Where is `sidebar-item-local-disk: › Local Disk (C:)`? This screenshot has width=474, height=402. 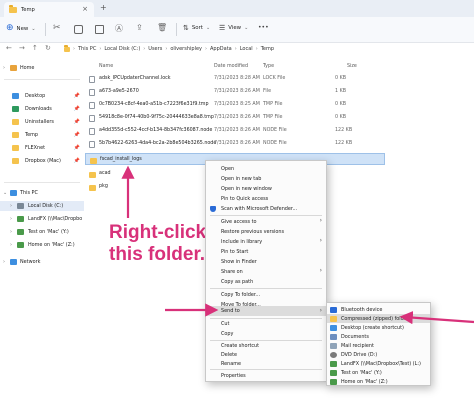
sidebar-item-local-disk: › Local Disk (C:) is located at coordinates (42, 206).